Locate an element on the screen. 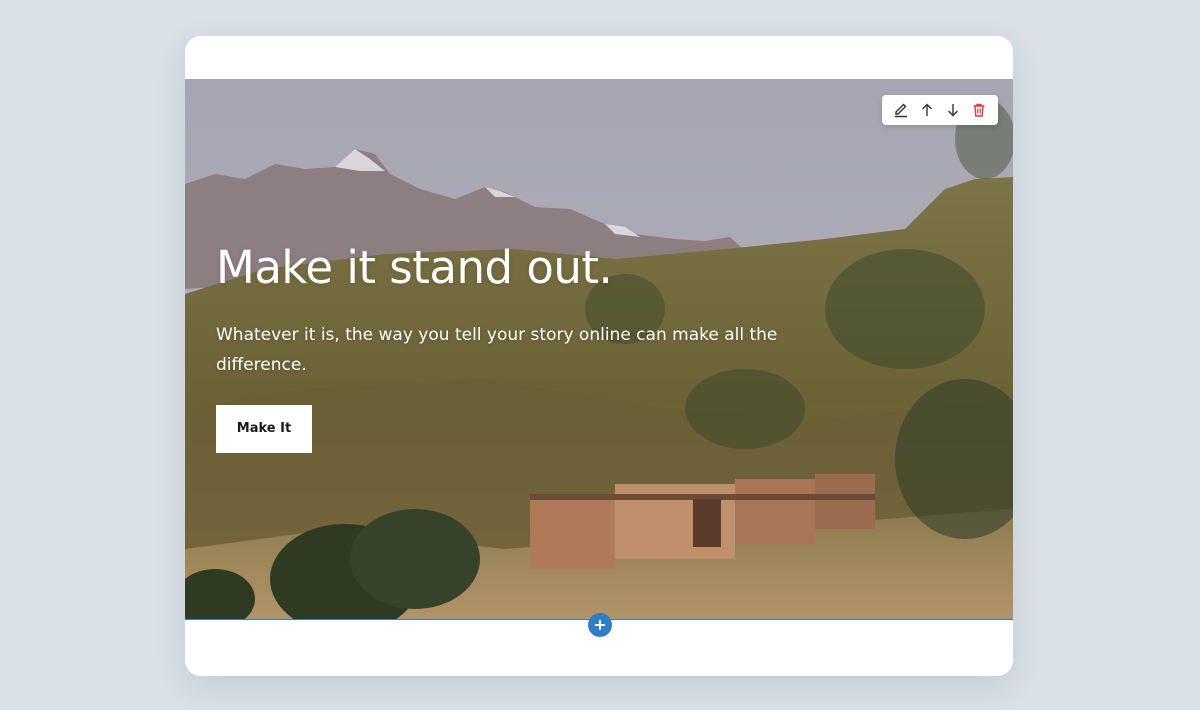  arrow-up-icon is located at coordinates (927, 109).